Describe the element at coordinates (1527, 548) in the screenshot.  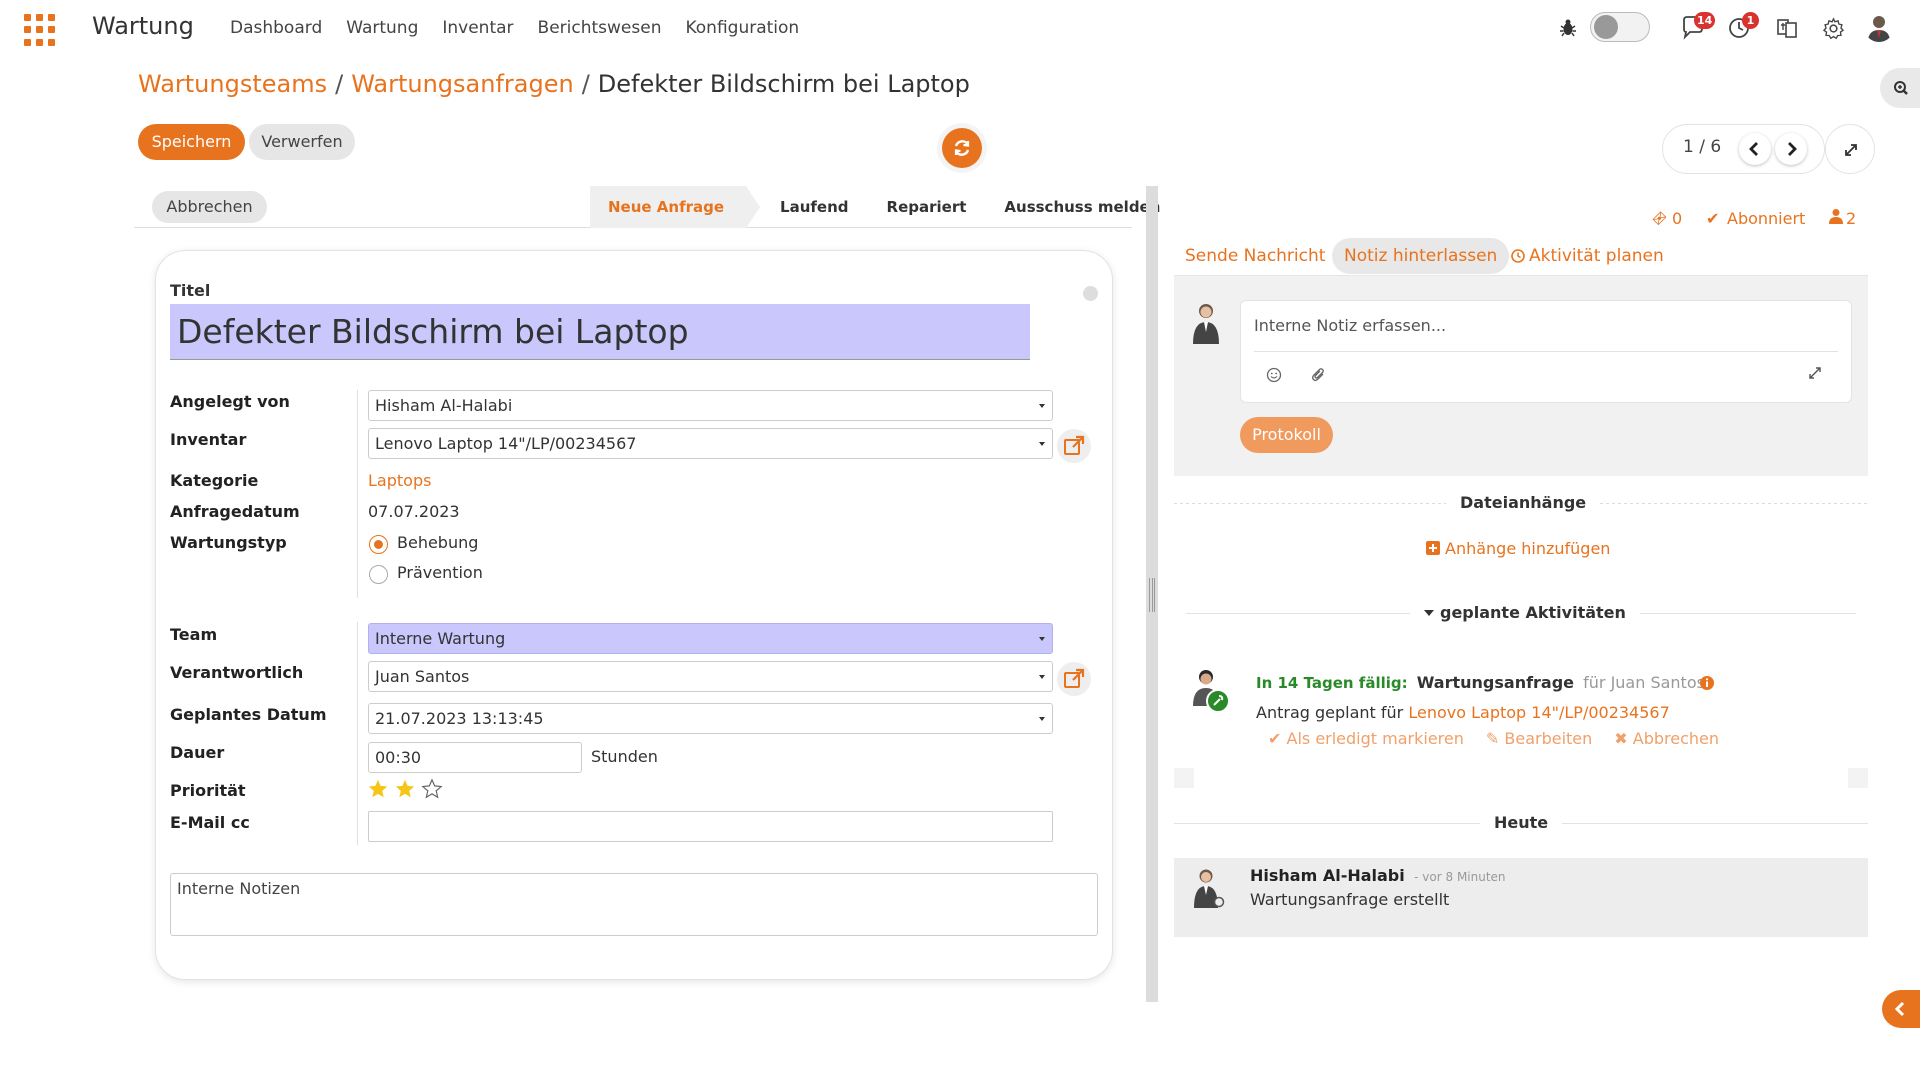
I see `add-attachments-link: Anhänge hinzufügen` at that location.